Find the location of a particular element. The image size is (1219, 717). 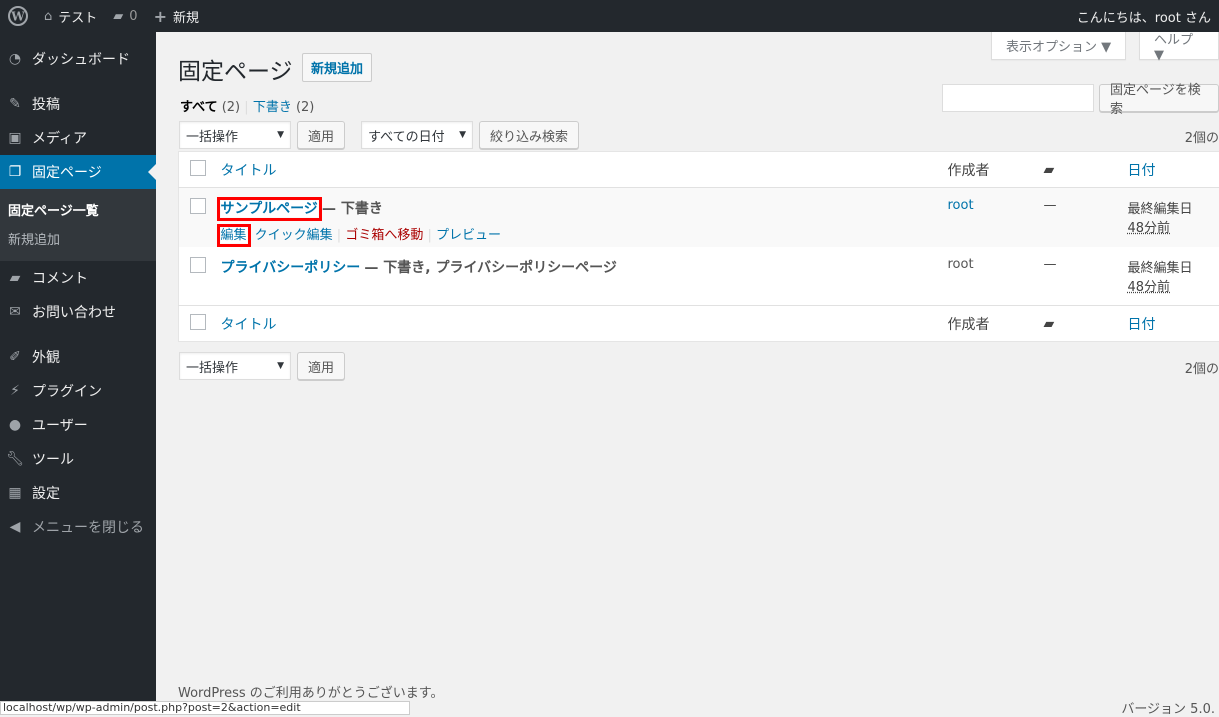

preview-link: プレビュー is located at coordinates (468, 235).